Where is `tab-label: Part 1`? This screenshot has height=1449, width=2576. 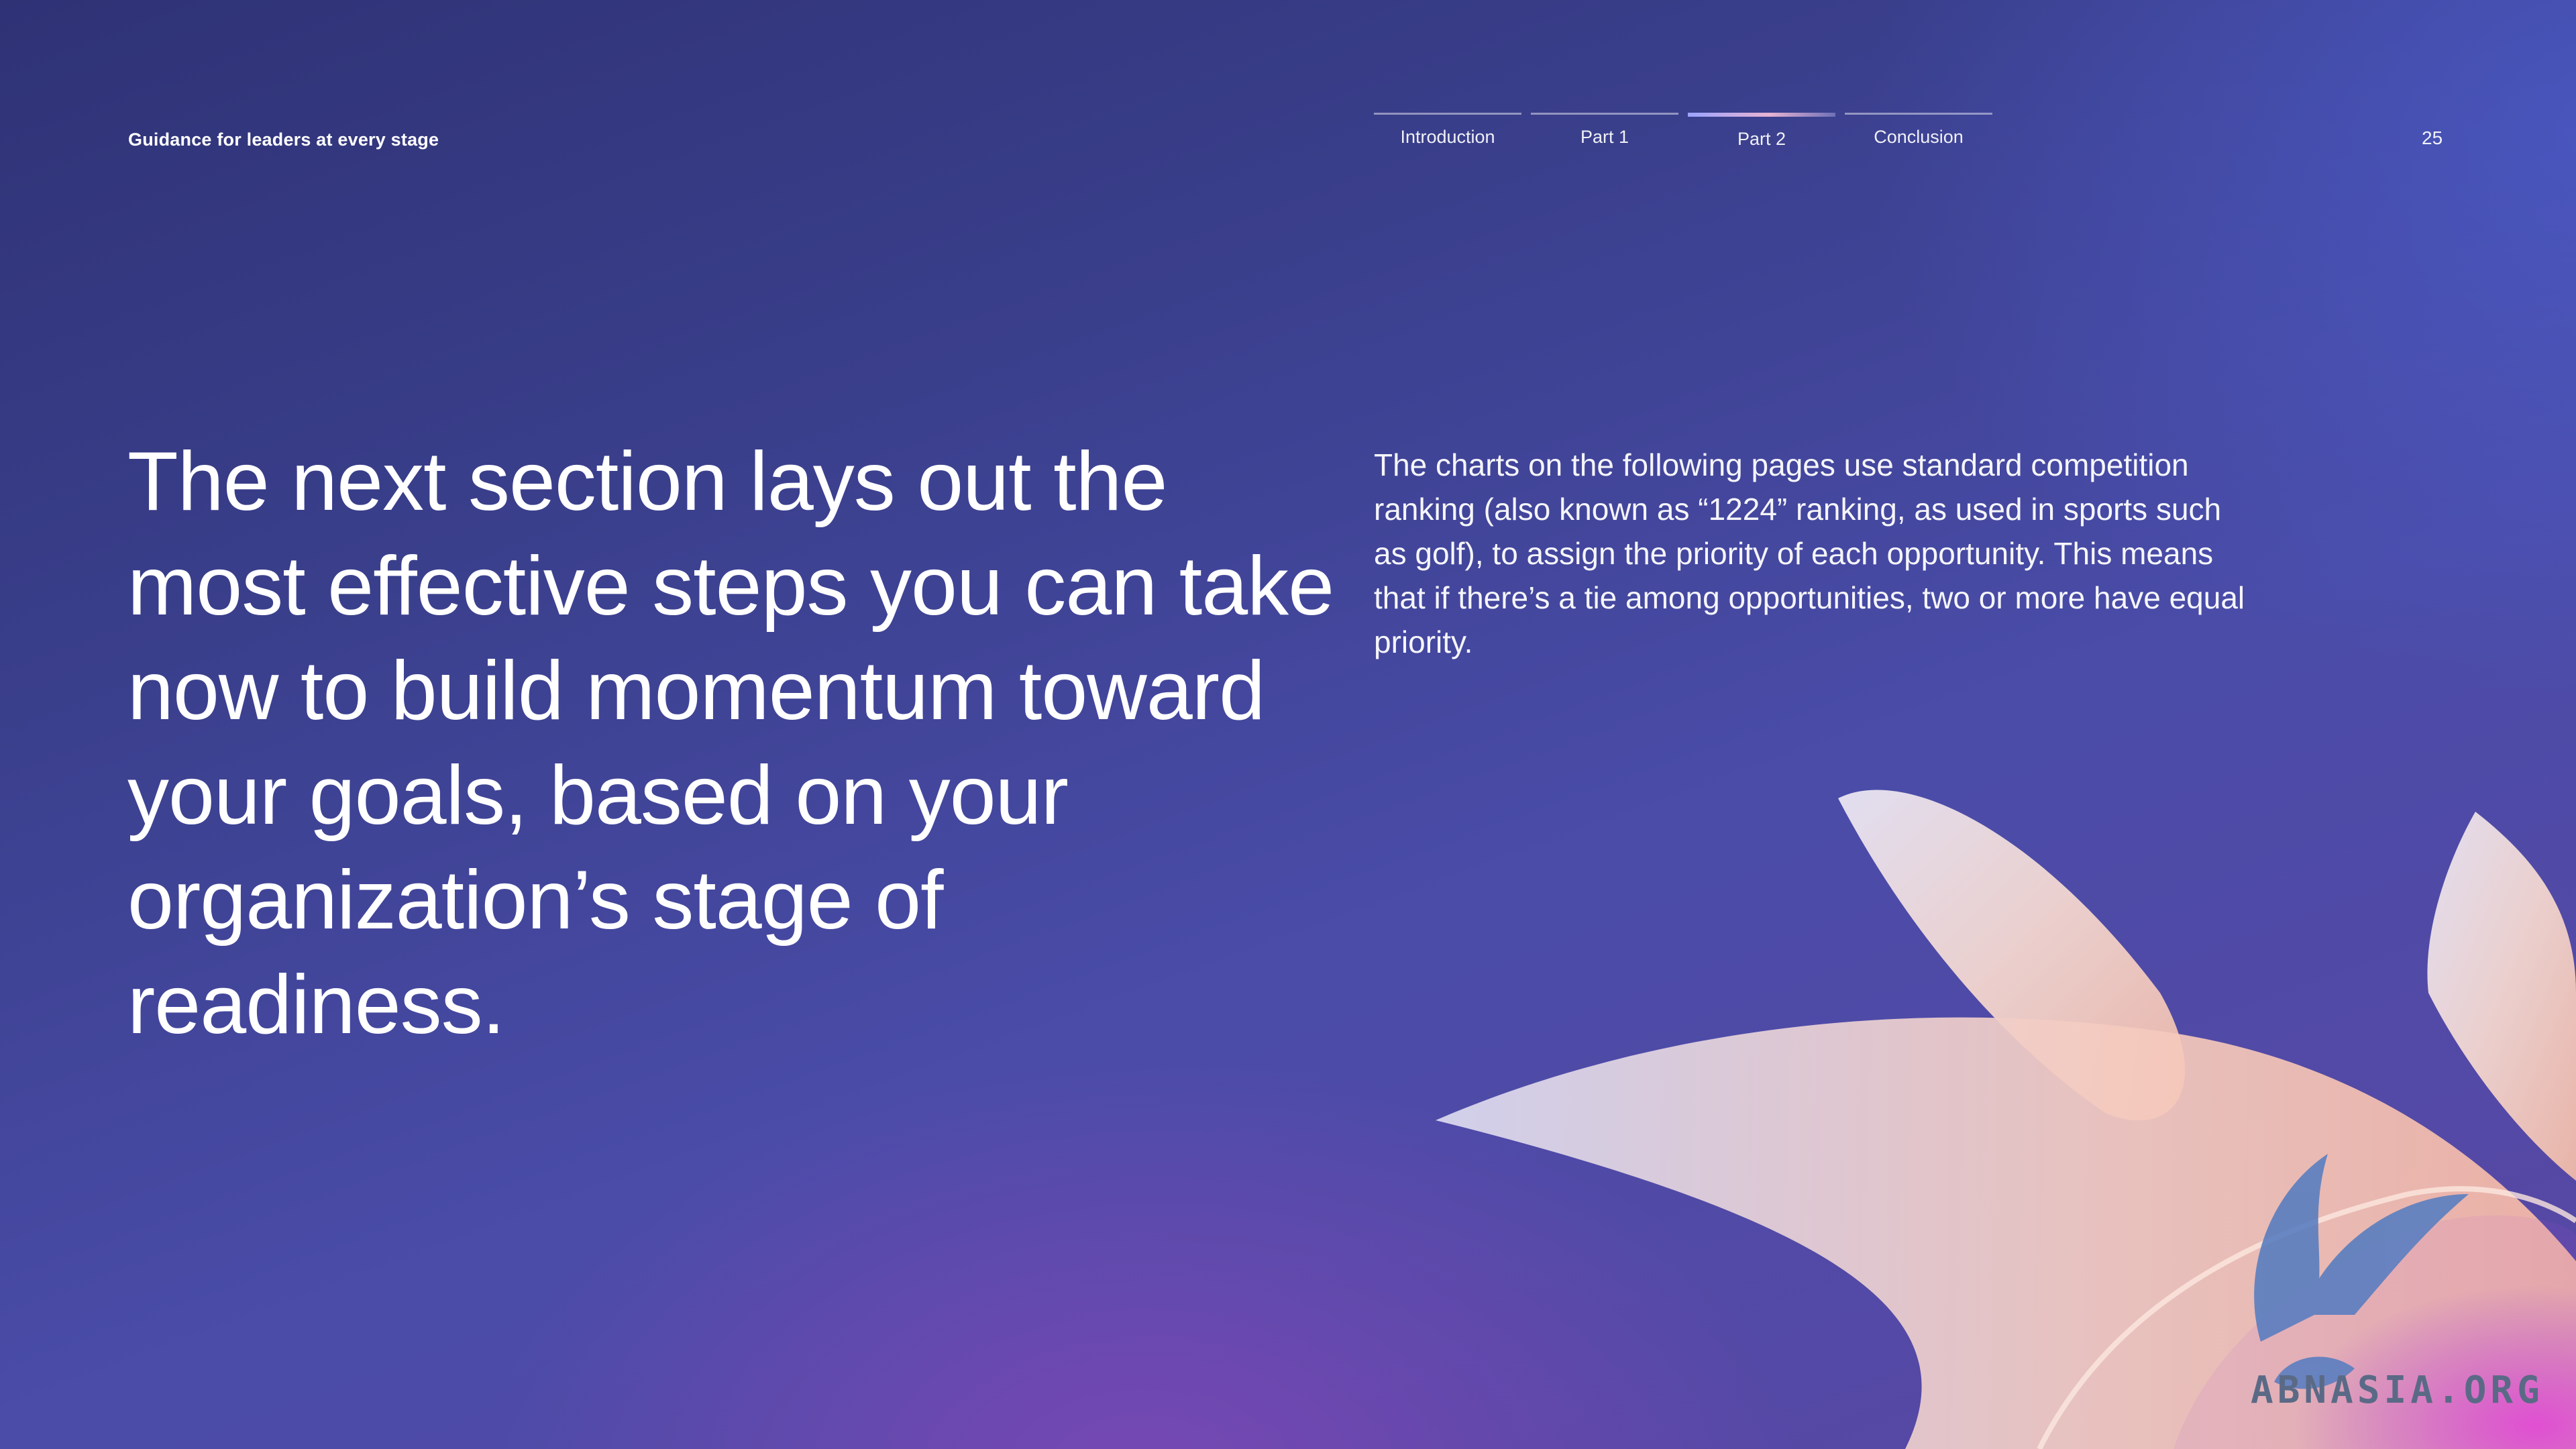 tab-label: Part 1 is located at coordinates (1604, 137).